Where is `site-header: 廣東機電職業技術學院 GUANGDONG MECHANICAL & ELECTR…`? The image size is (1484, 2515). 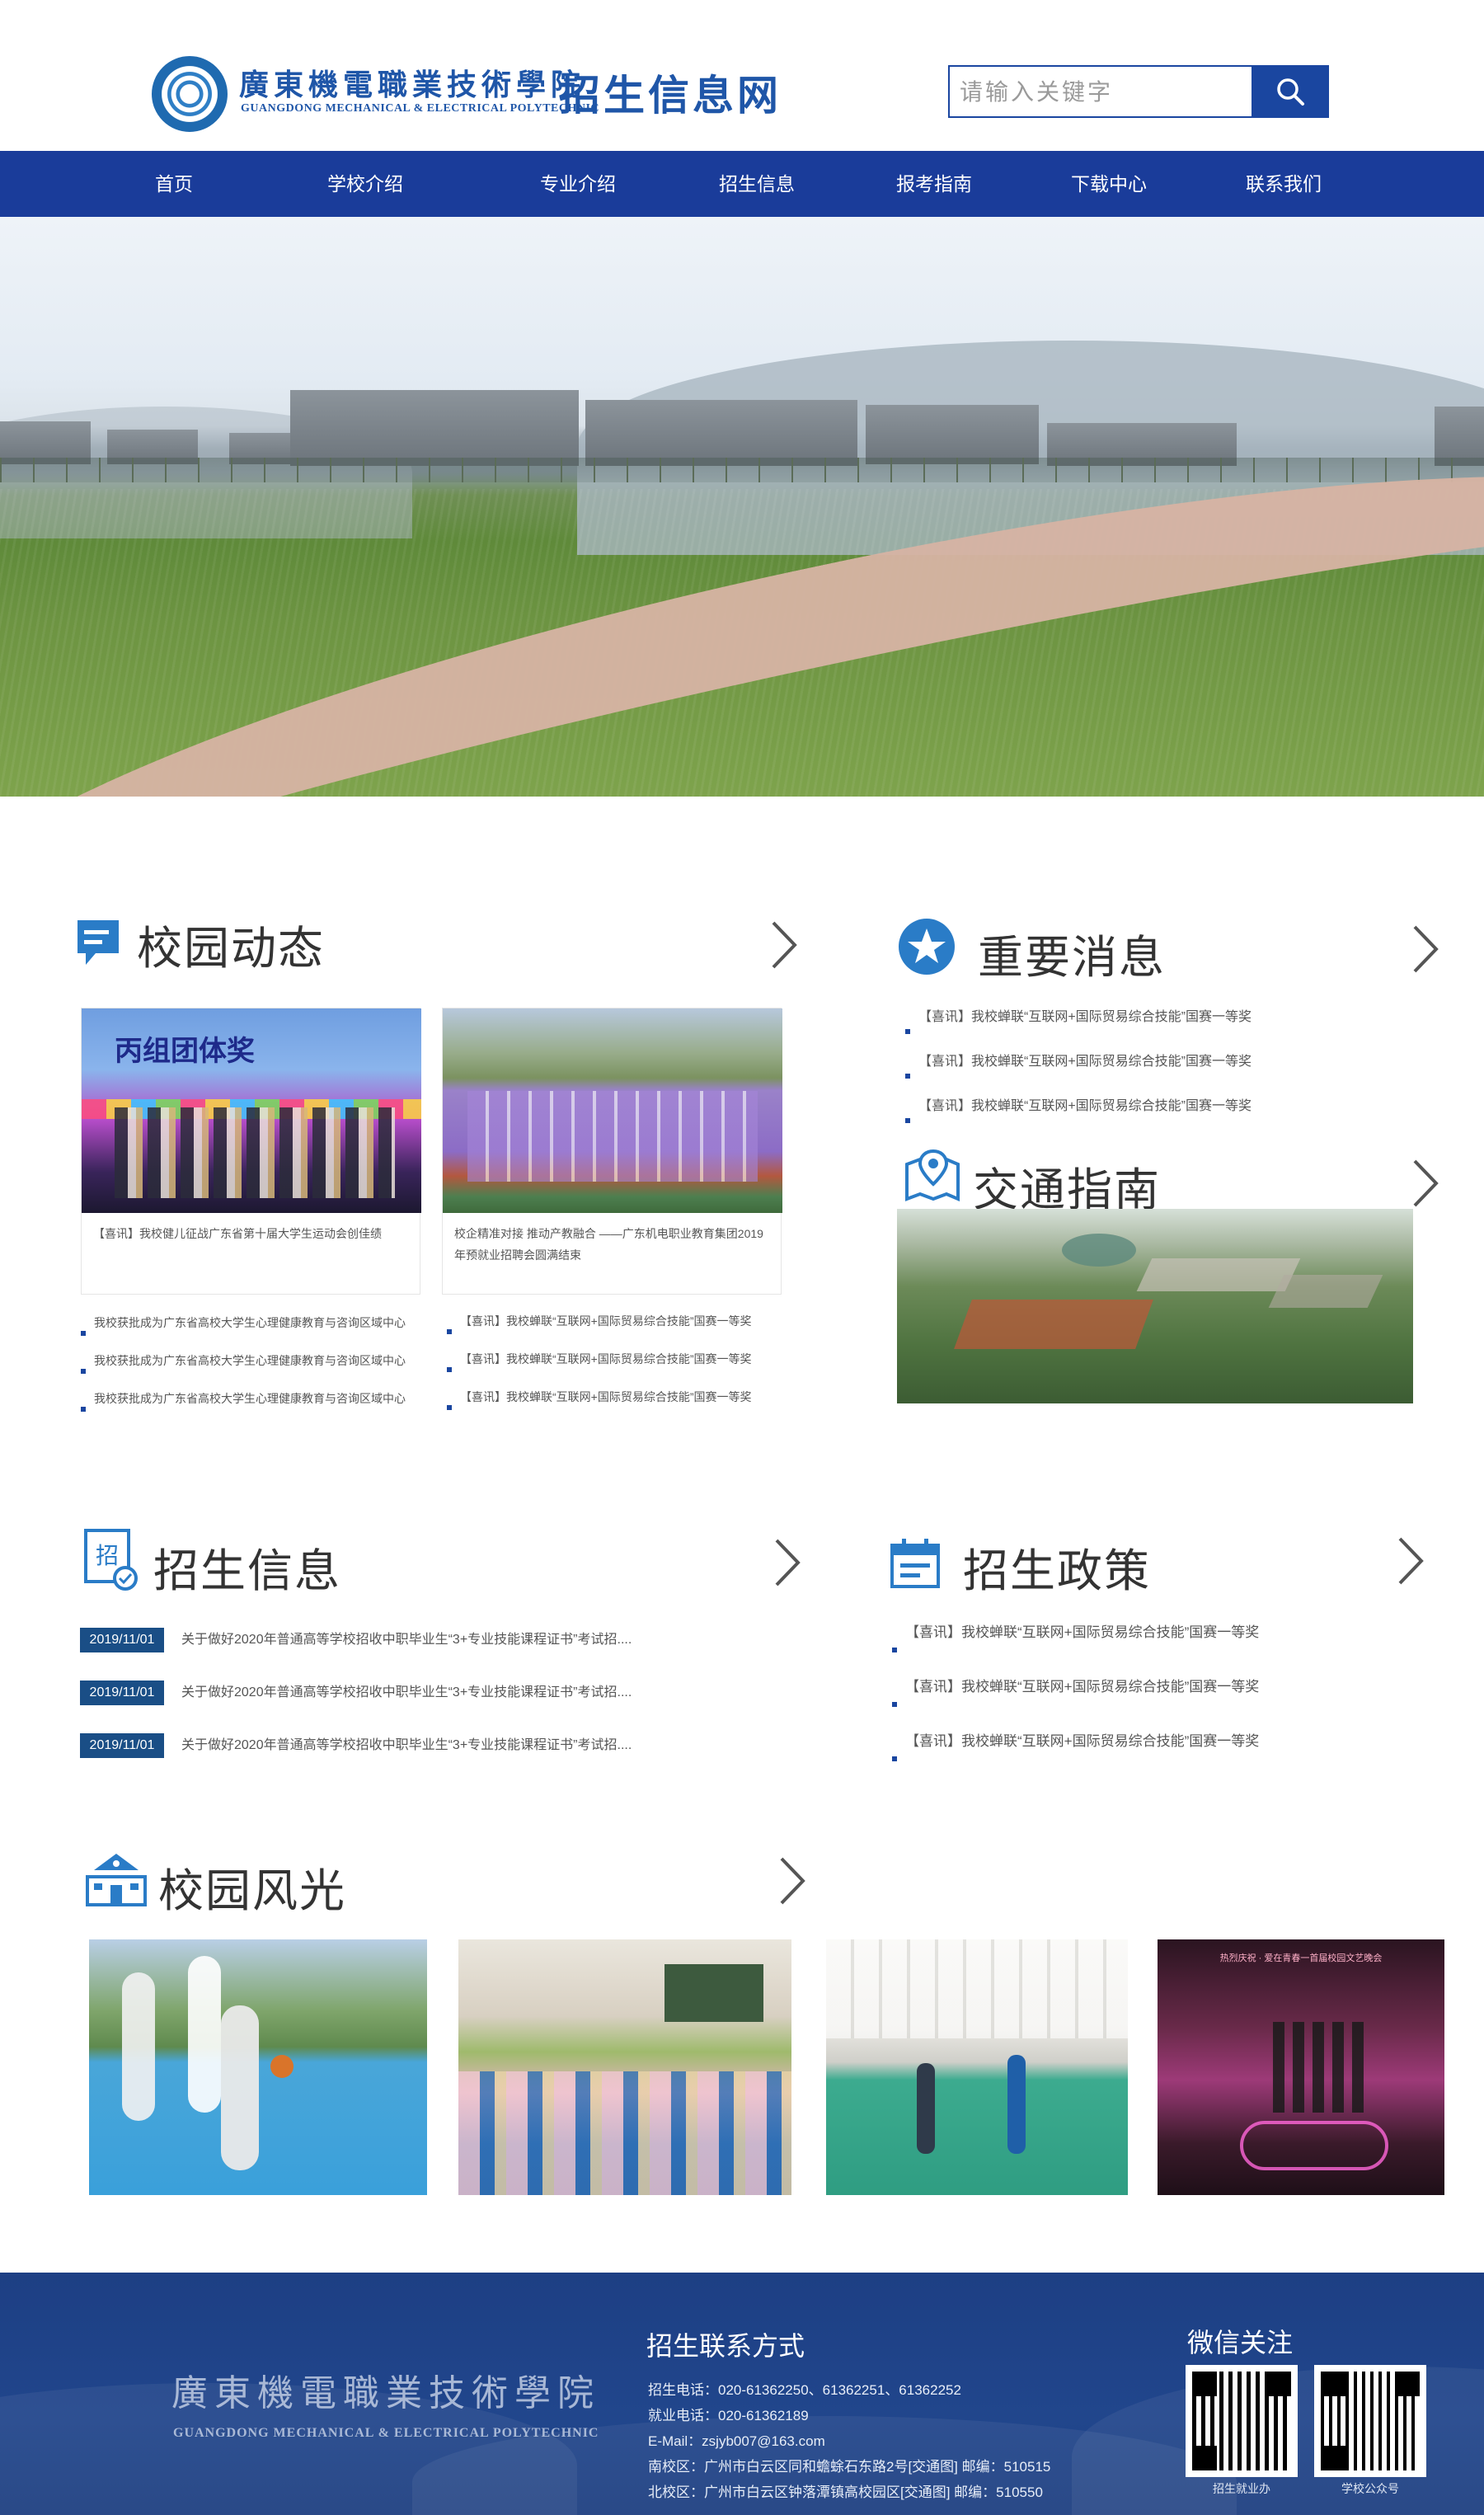
site-header: 廣東機電職業技術學院 GUANGDONG MECHANICAL & ELECTR… is located at coordinates (742, 75).